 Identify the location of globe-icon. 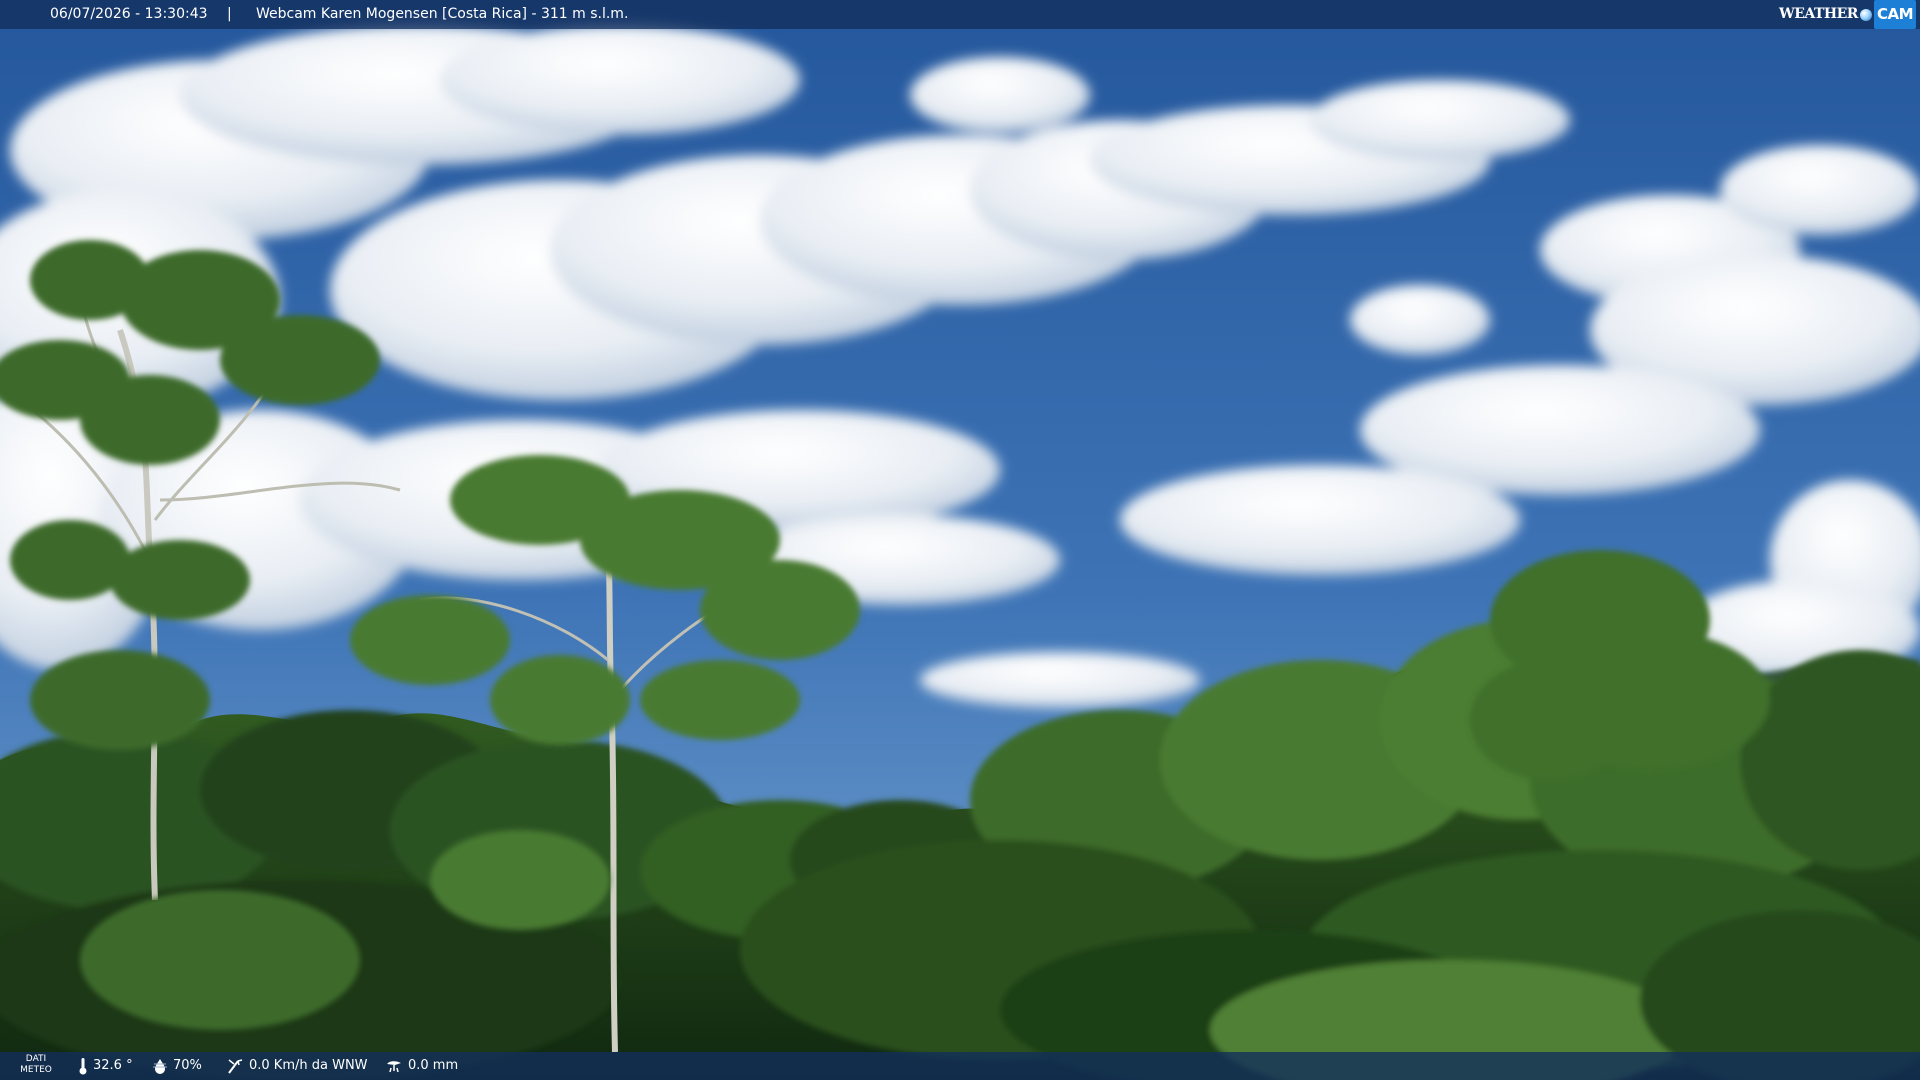
(1865, 14).